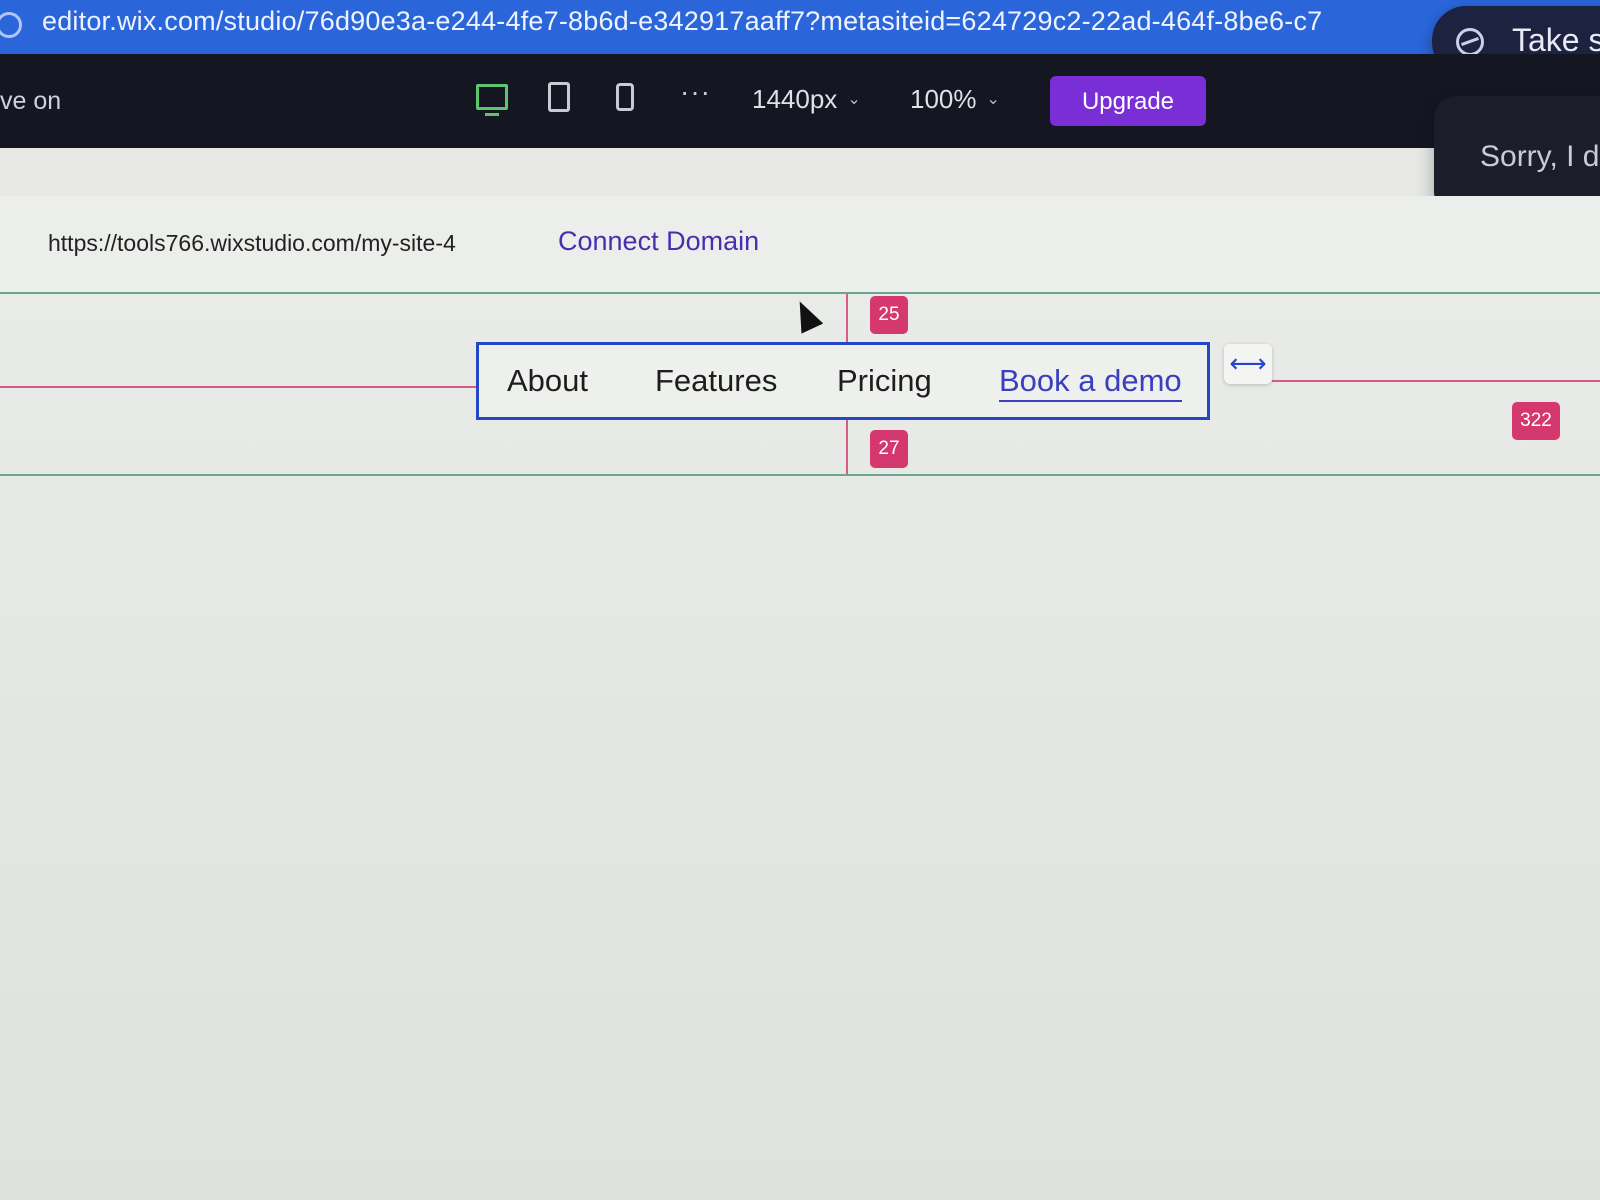  Describe the element at coordinates (238, 387) in the screenshot. I see `spacing-guide-left` at that location.